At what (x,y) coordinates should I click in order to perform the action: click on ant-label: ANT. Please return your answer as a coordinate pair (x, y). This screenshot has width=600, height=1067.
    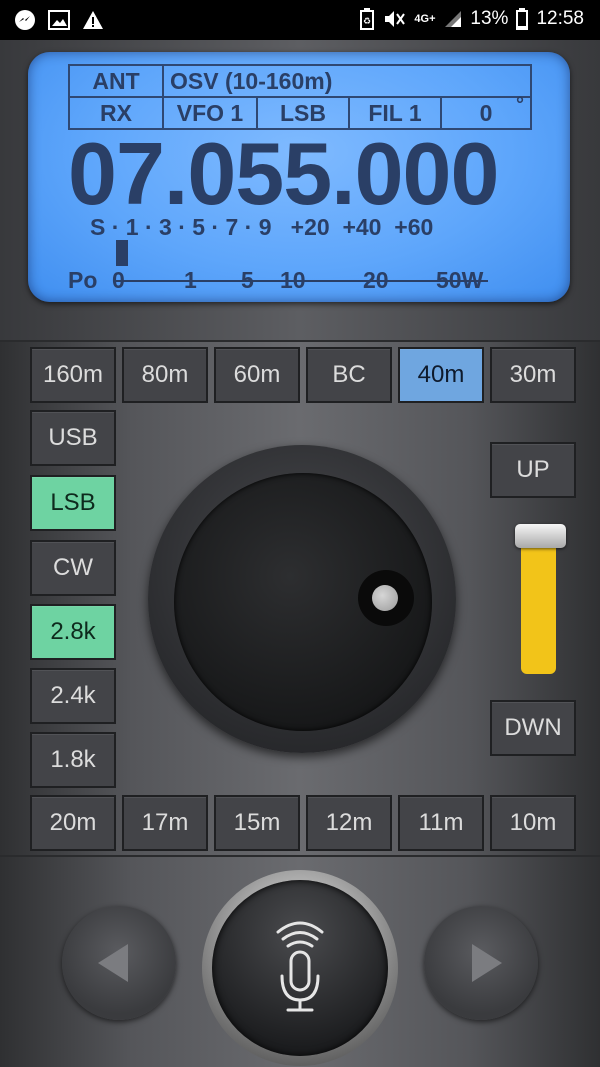
    Looking at the image, I should click on (116, 81).